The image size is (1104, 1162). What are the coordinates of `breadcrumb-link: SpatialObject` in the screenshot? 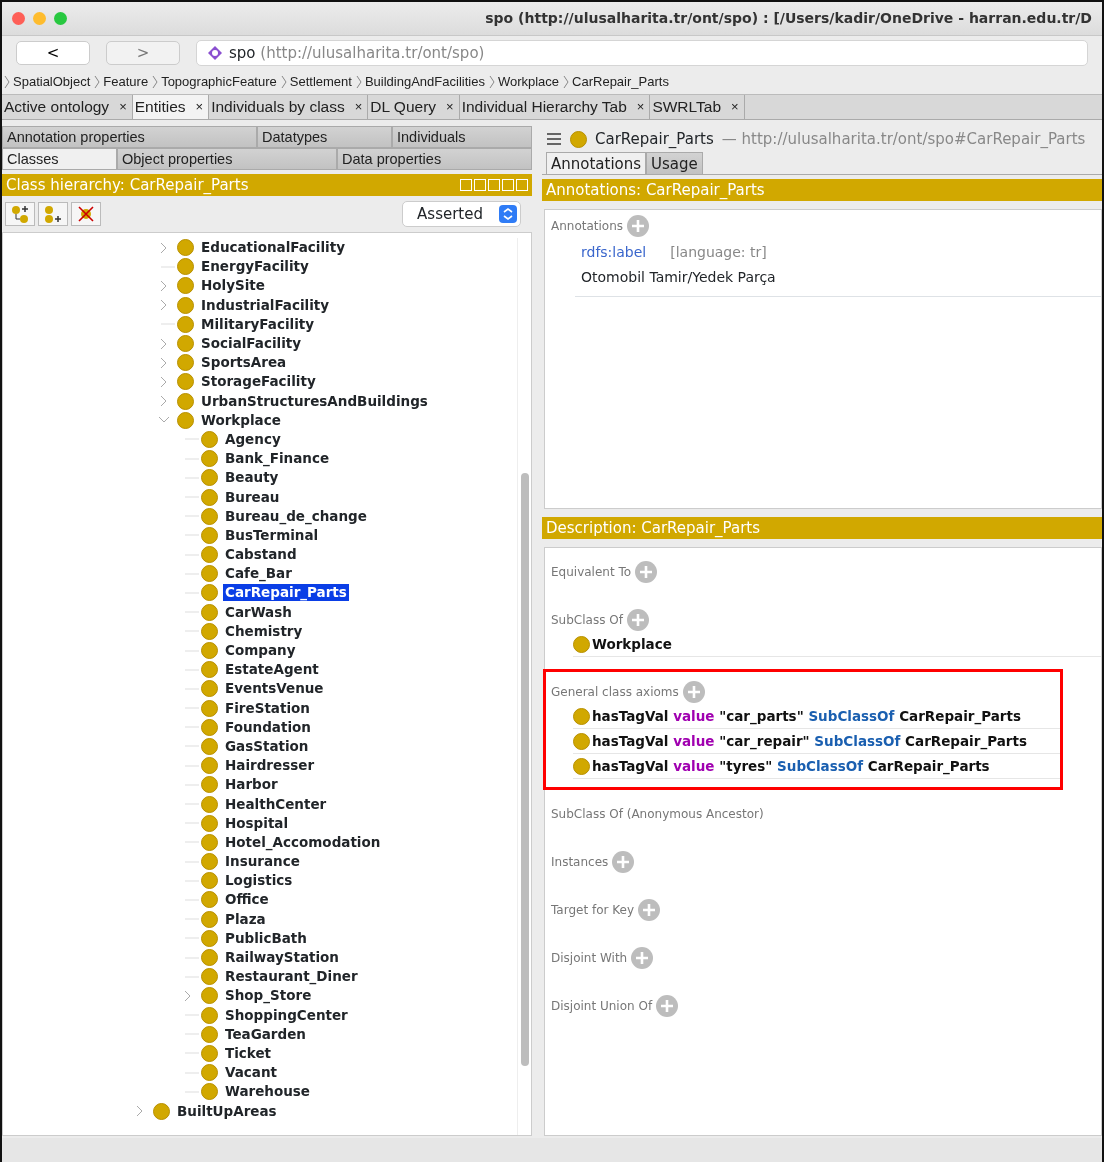 It's located at (52, 82).